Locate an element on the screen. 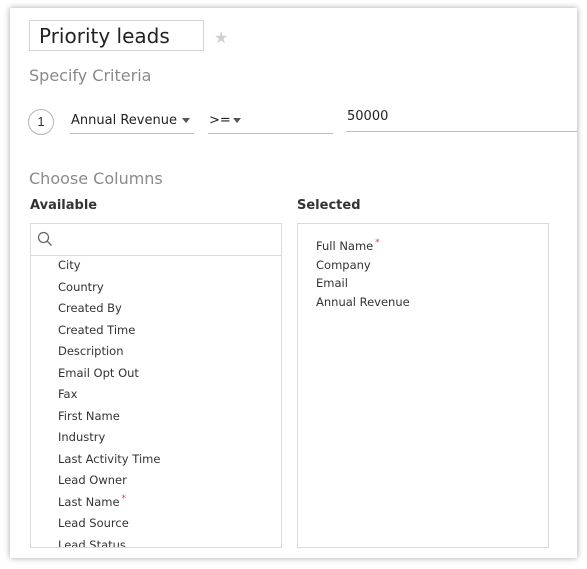 The width and height of the screenshot is (587, 569). selected-item: Company is located at coordinates (423, 265).